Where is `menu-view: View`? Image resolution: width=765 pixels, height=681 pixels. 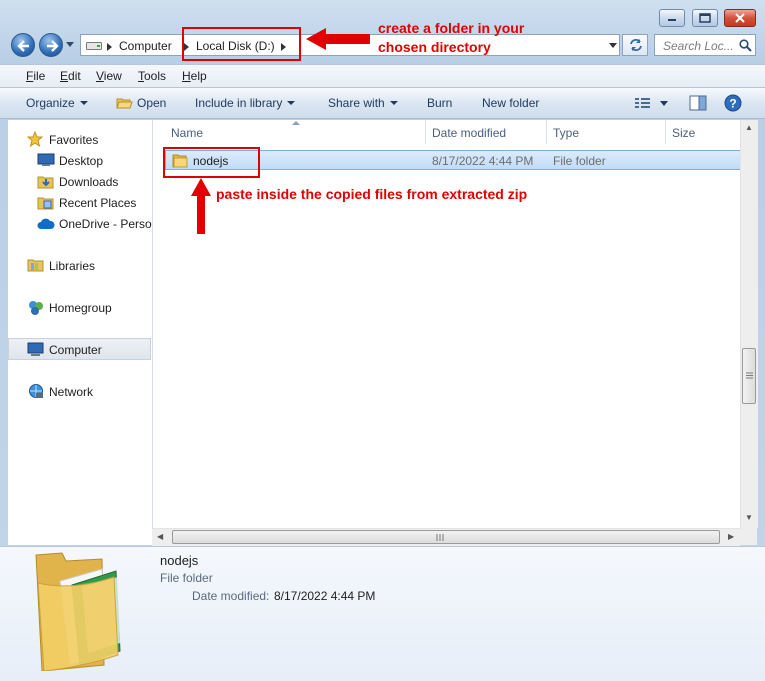
menu-view: View is located at coordinates (109, 76).